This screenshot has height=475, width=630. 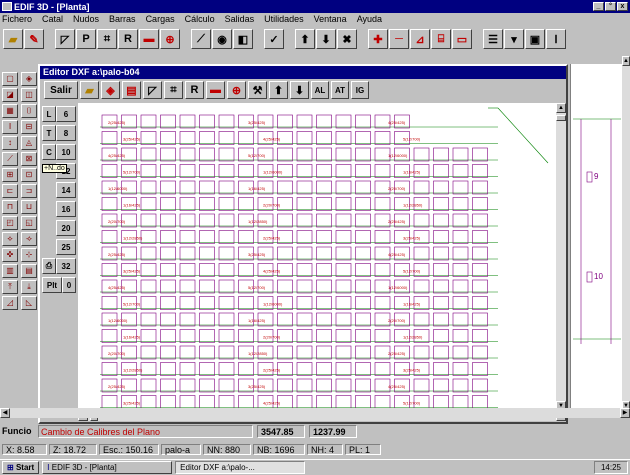 What do you see at coordinates (69, 285) in the screenshot?
I see `level-value: 0` at bounding box center [69, 285].